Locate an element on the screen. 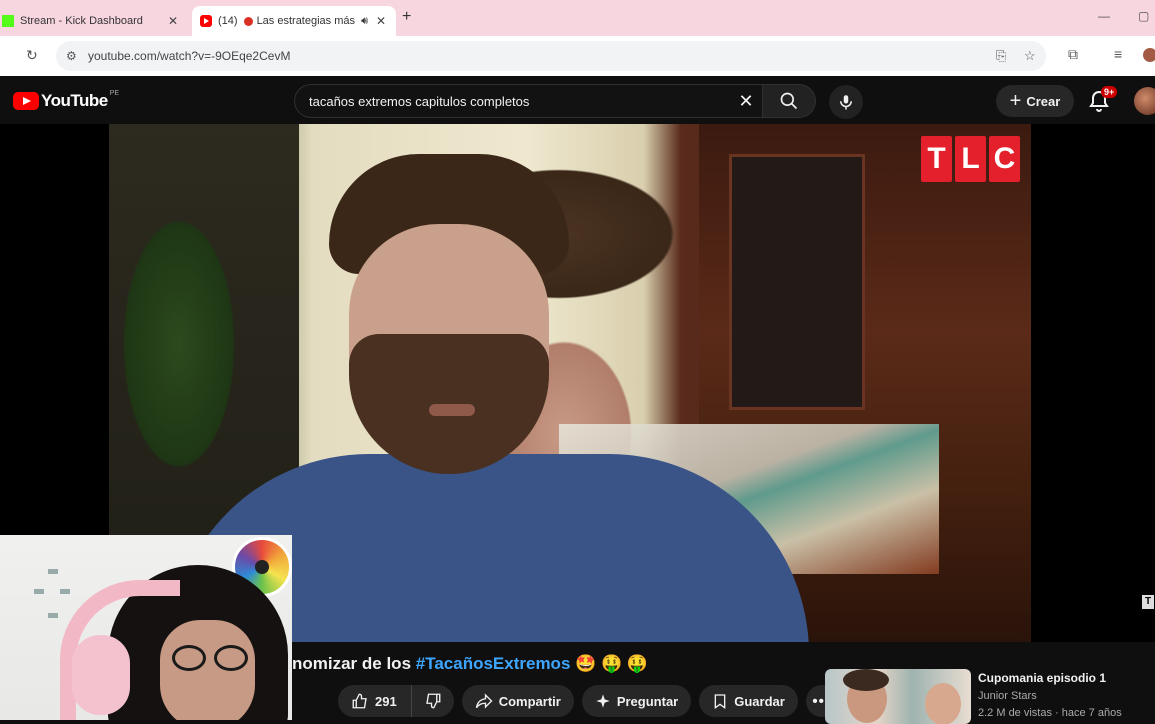 The image size is (1155, 724). kick-favicon-icon is located at coordinates (8, 21).